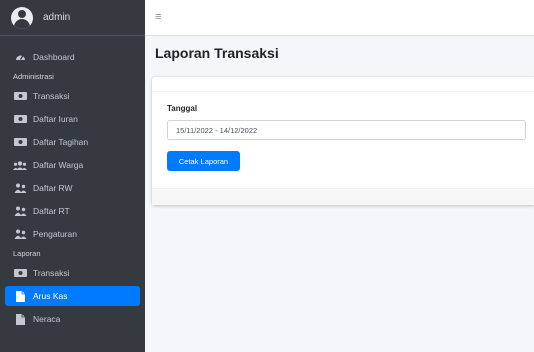 This screenshot has height=352, width=534. I want to click on sidebar-item-label: Pengaturan, so click(55, 234).